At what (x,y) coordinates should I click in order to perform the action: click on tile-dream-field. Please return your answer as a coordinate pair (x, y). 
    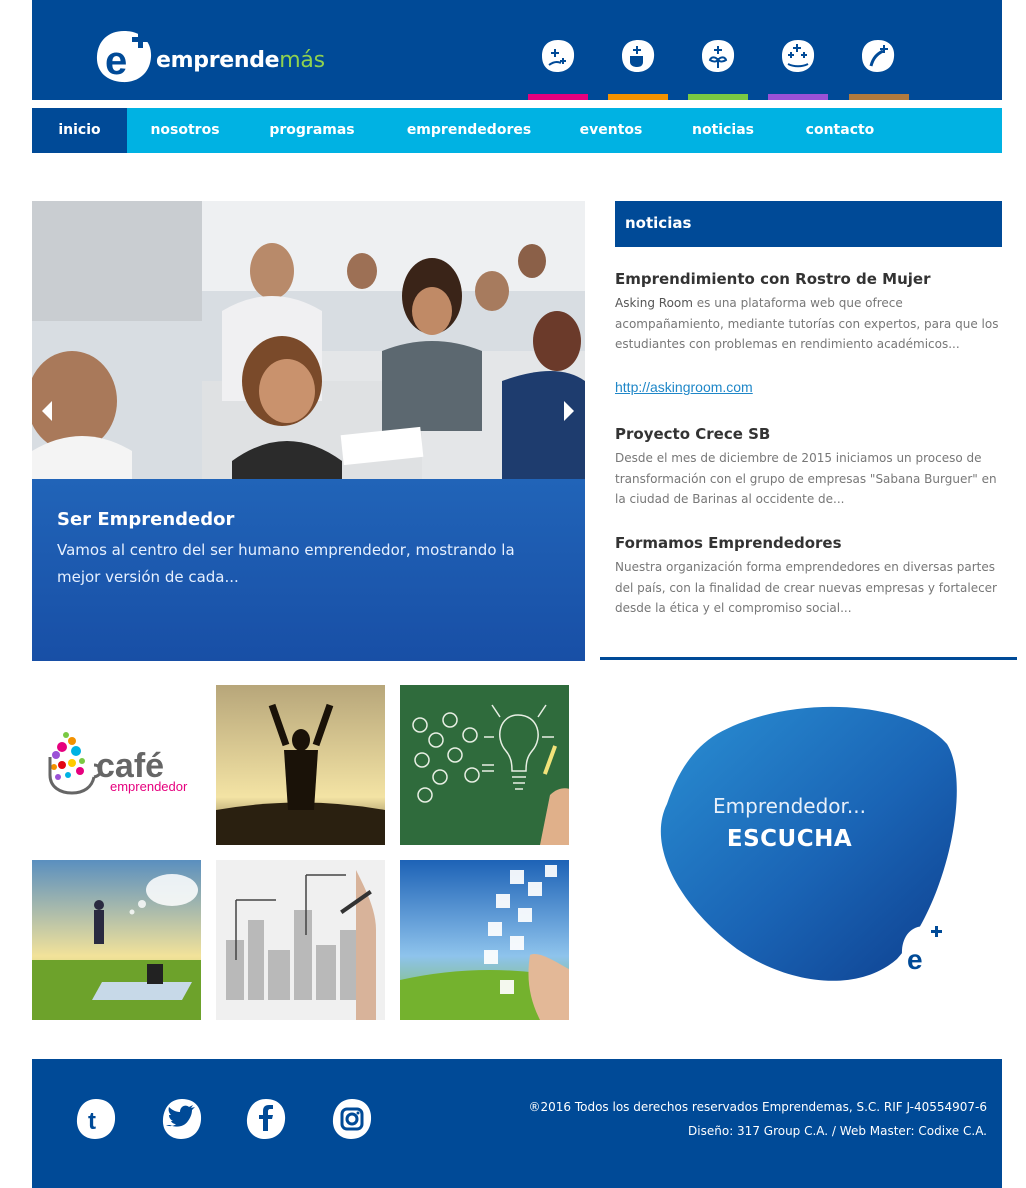
    Looking at the image, I should click on (116, 940).